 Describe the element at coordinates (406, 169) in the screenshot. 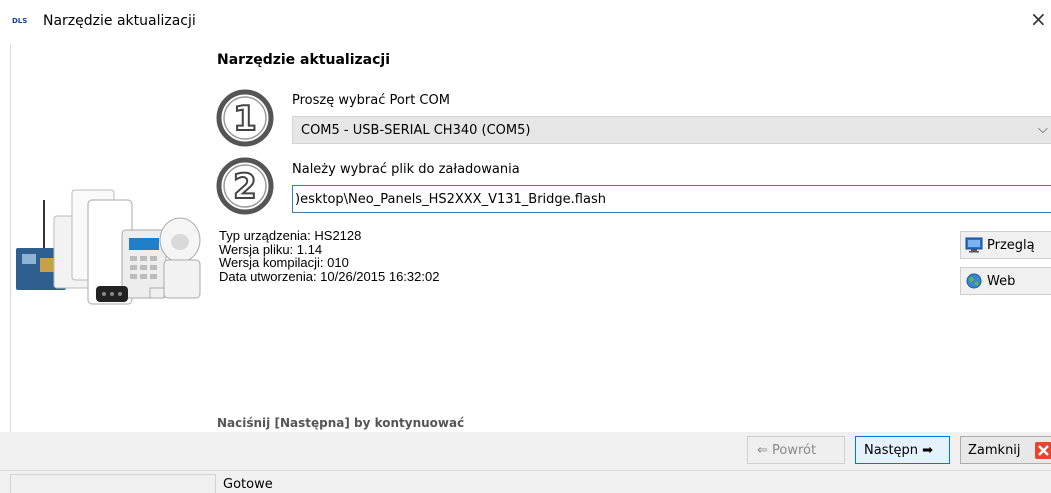

I see `file-label: Należy wybrać plik do załadowania` at that location.